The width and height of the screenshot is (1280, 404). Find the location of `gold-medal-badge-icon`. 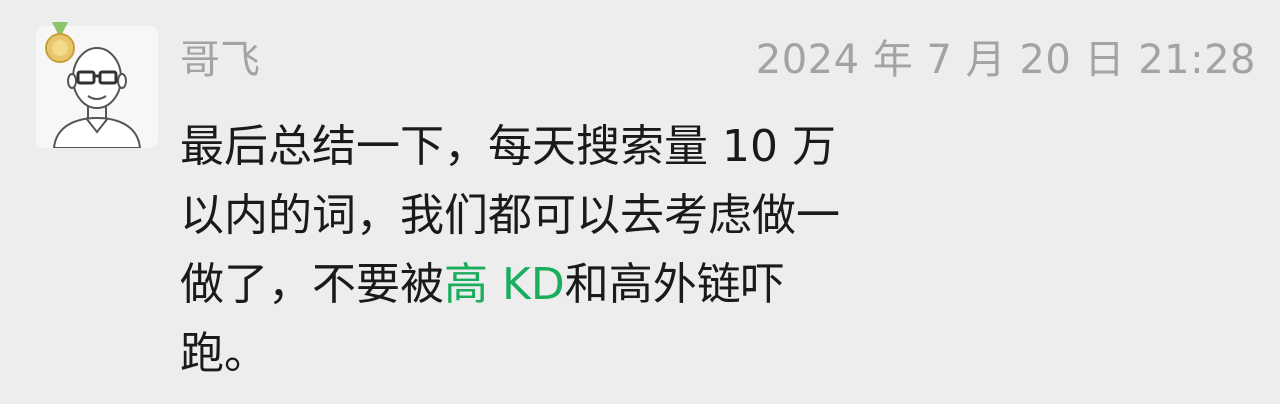

gold-medal-badge-icon is located at coordinates (60, 46).